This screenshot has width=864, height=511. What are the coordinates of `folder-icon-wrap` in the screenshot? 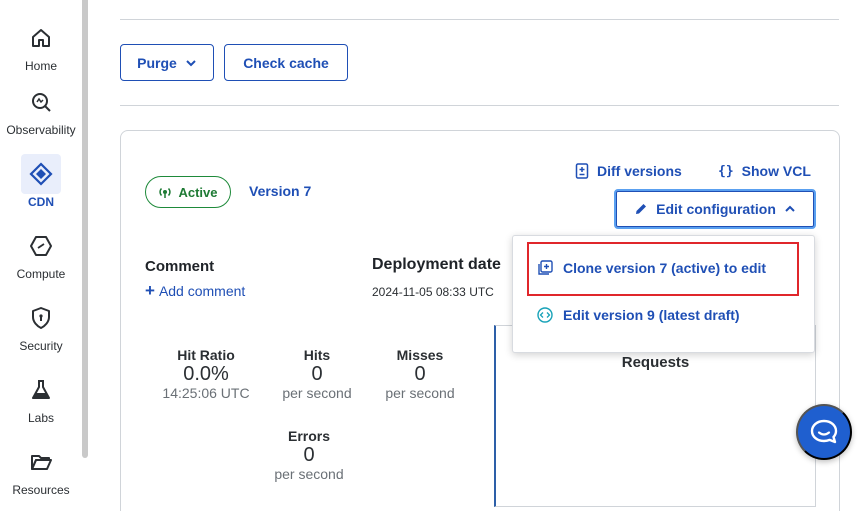 It's located at (41, 462).